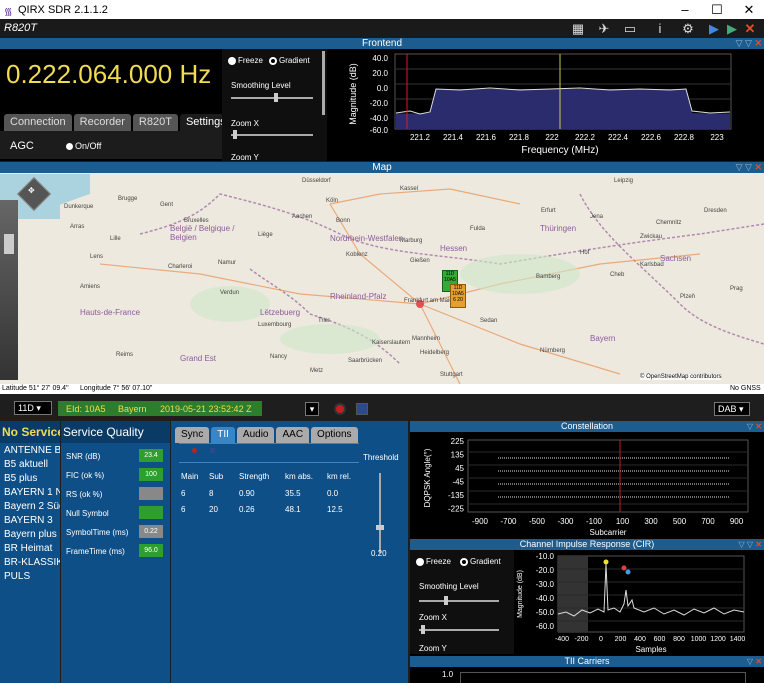 This screenshot has width=764, height=683. I want to click on tab-aac: AAC, so click(293, 435).